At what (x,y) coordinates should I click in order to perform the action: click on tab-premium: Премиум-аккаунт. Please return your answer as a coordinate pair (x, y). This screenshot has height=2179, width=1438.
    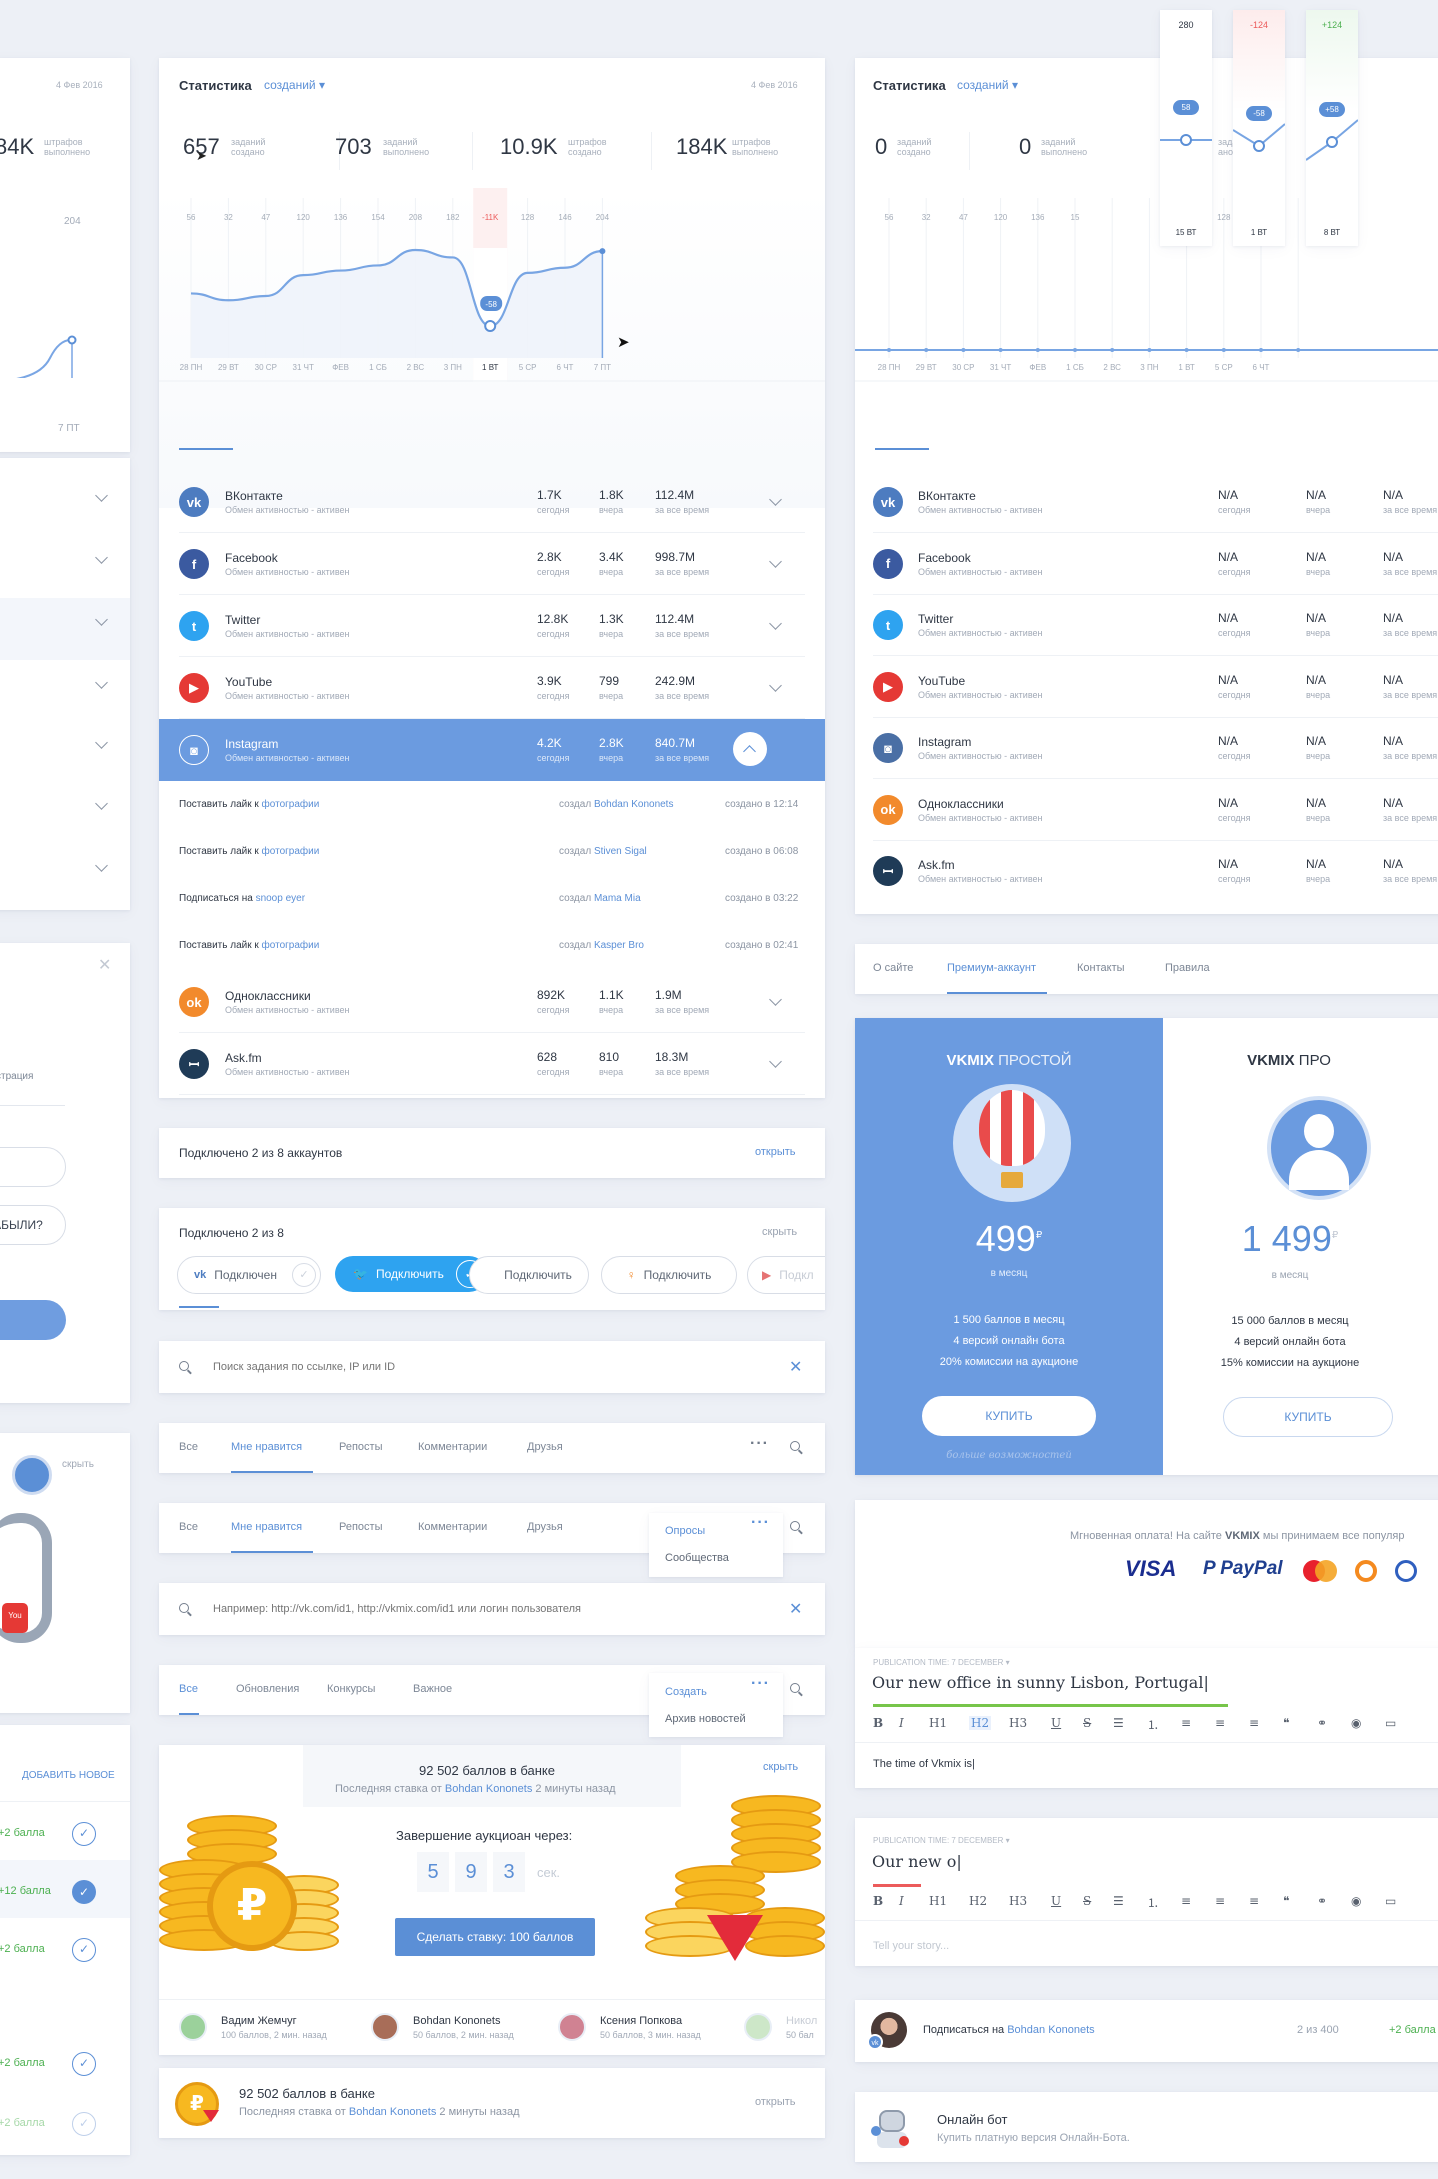
    Looking at the image, I should click on (991, 968).